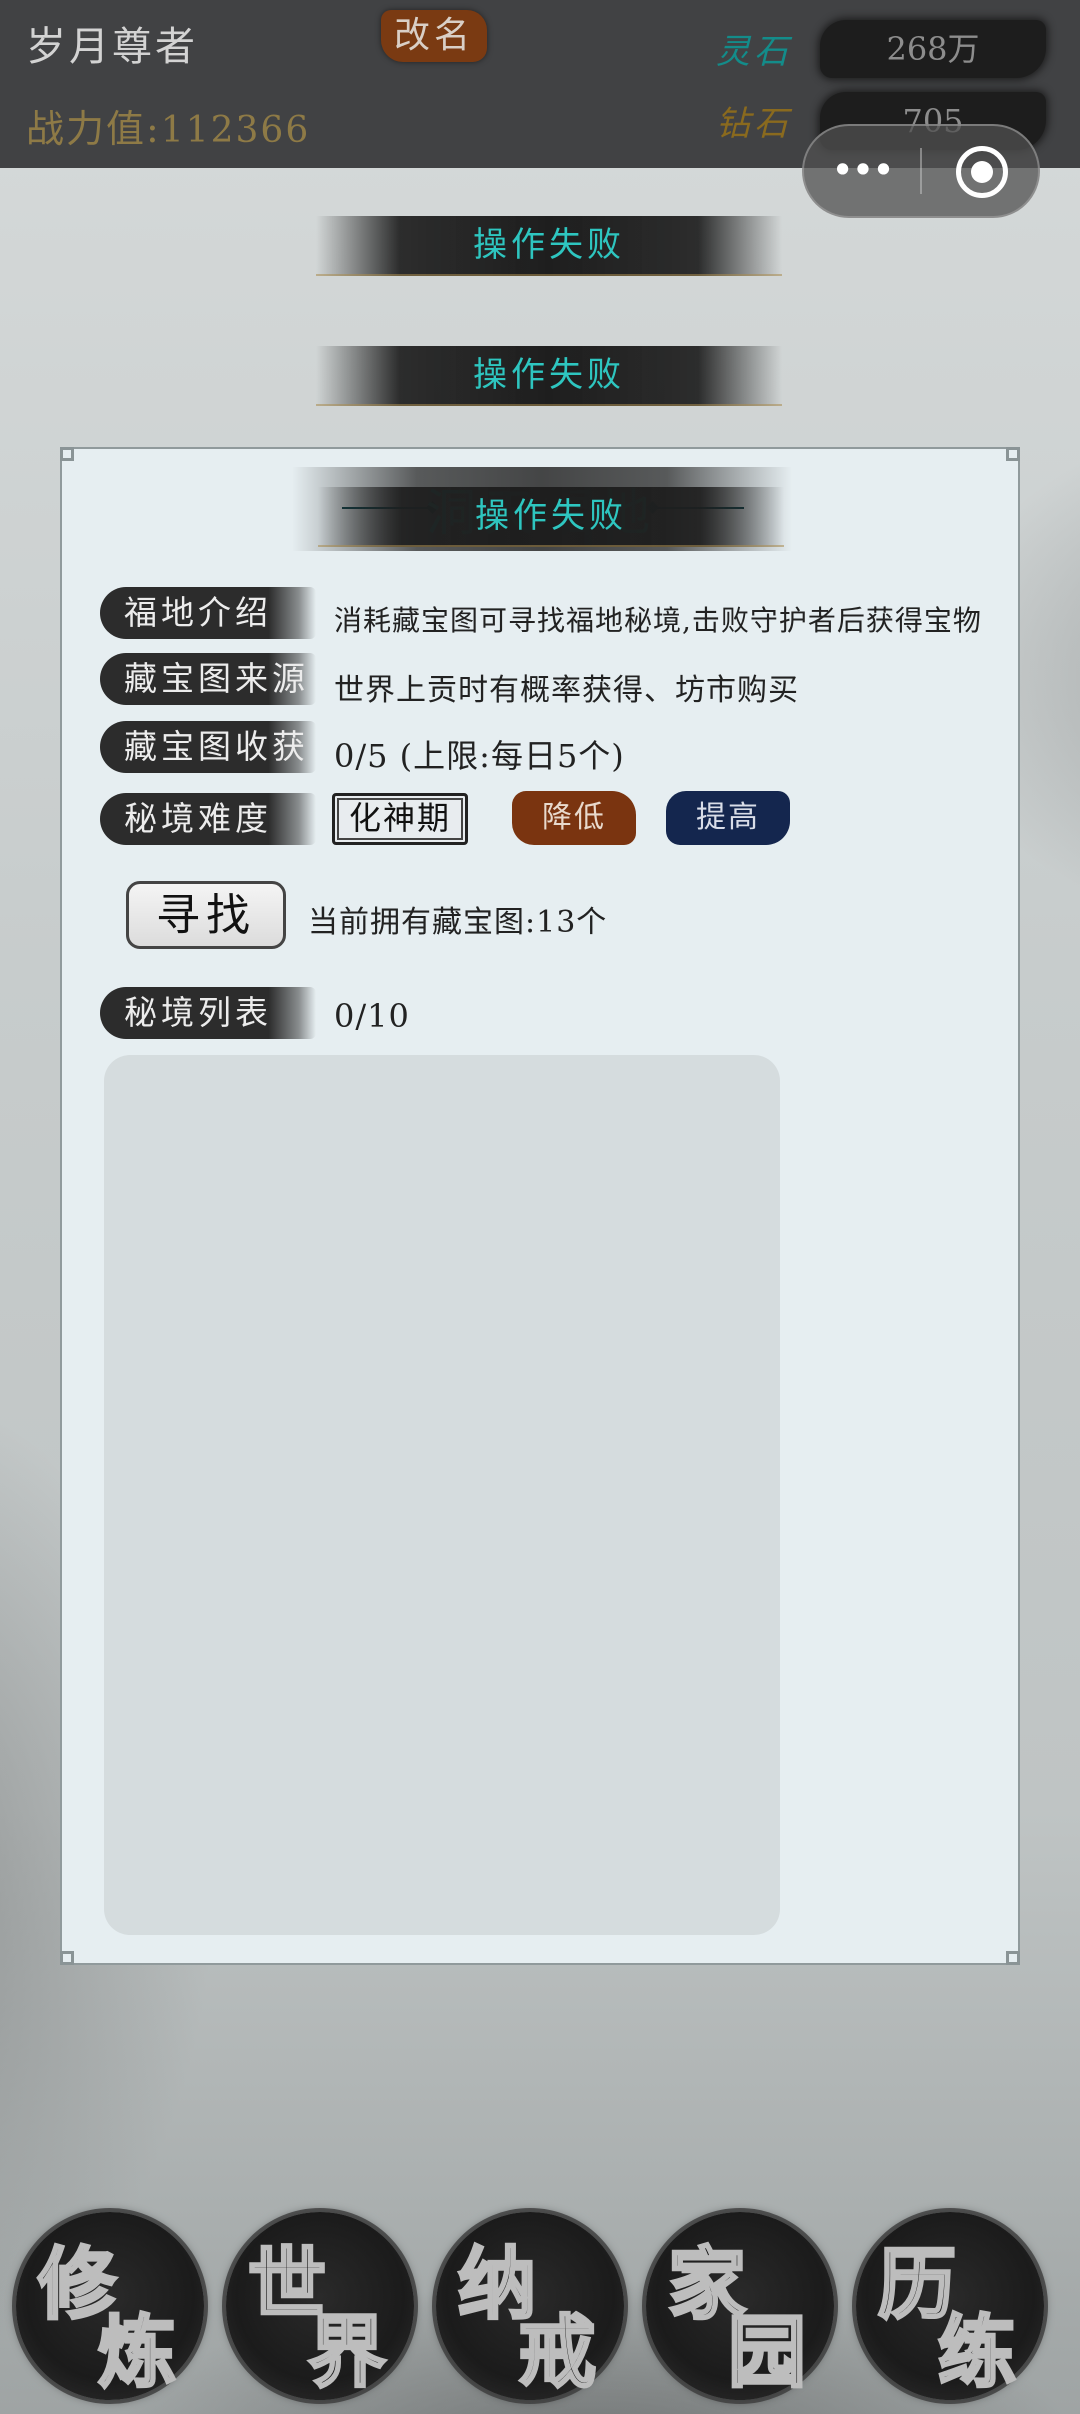 The height and width of the screenshot is (2414, 1080). Describe the element at coordinates (728, 818) in the screenshot. I see `raise-difficulty-button: 提高` at that location.